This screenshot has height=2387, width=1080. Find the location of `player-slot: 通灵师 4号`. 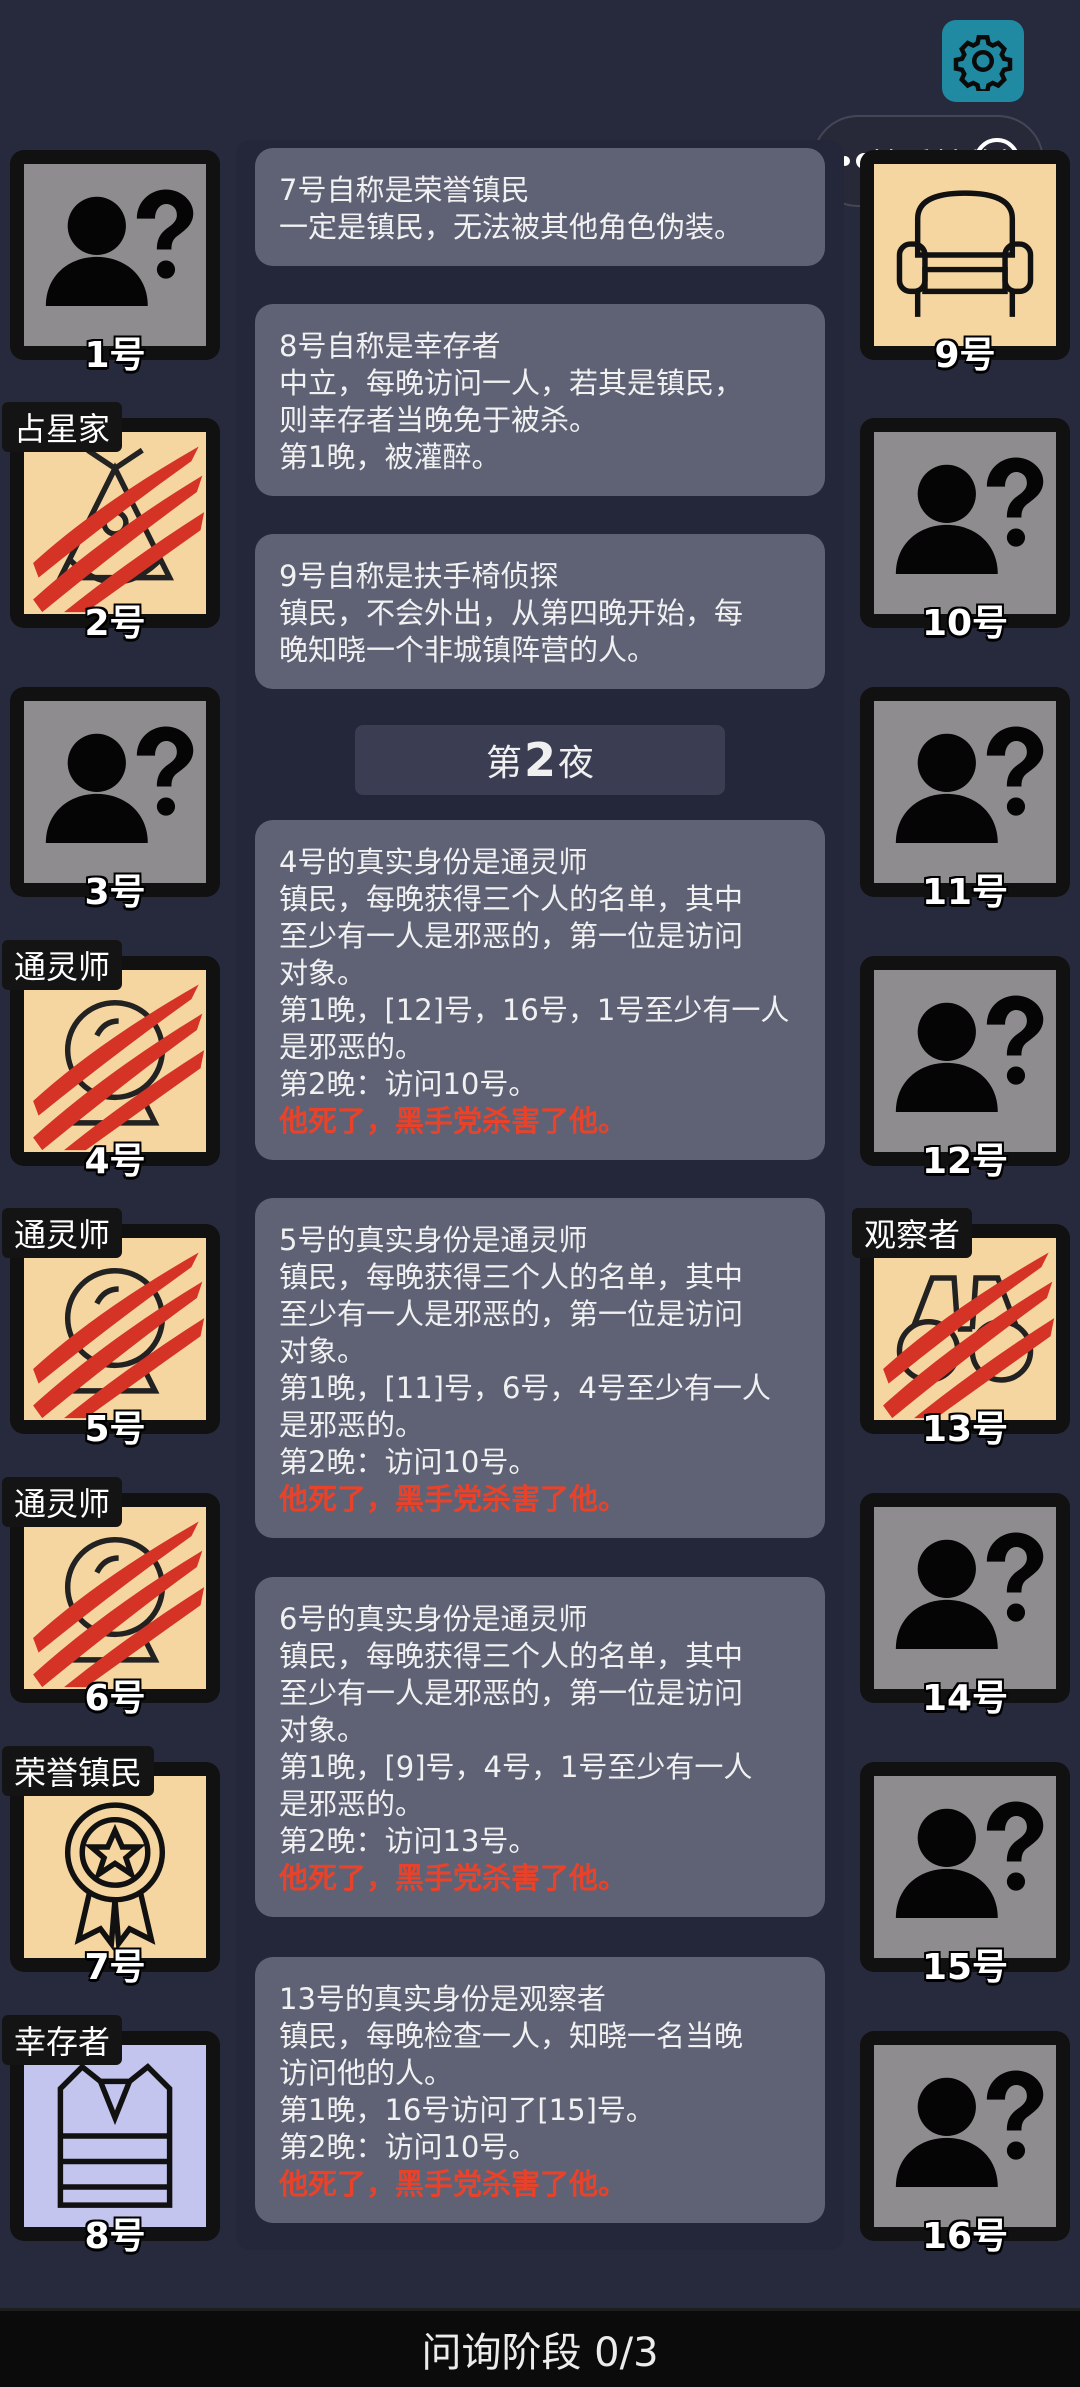

player-slot: 通灵师 4号 is located at coordinates (111, 1061).